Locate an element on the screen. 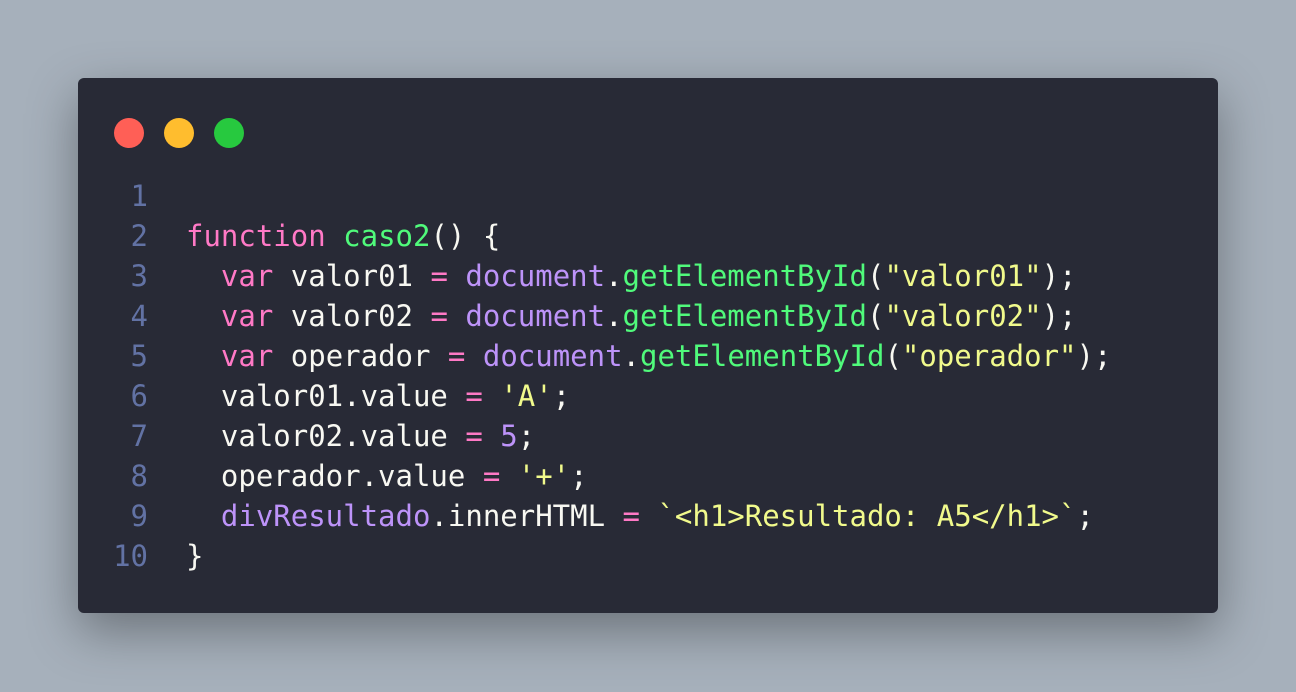 This screenshot has height=692, width=1296. code-text: operador.value = '+'; is located at coordinates (387, 476).